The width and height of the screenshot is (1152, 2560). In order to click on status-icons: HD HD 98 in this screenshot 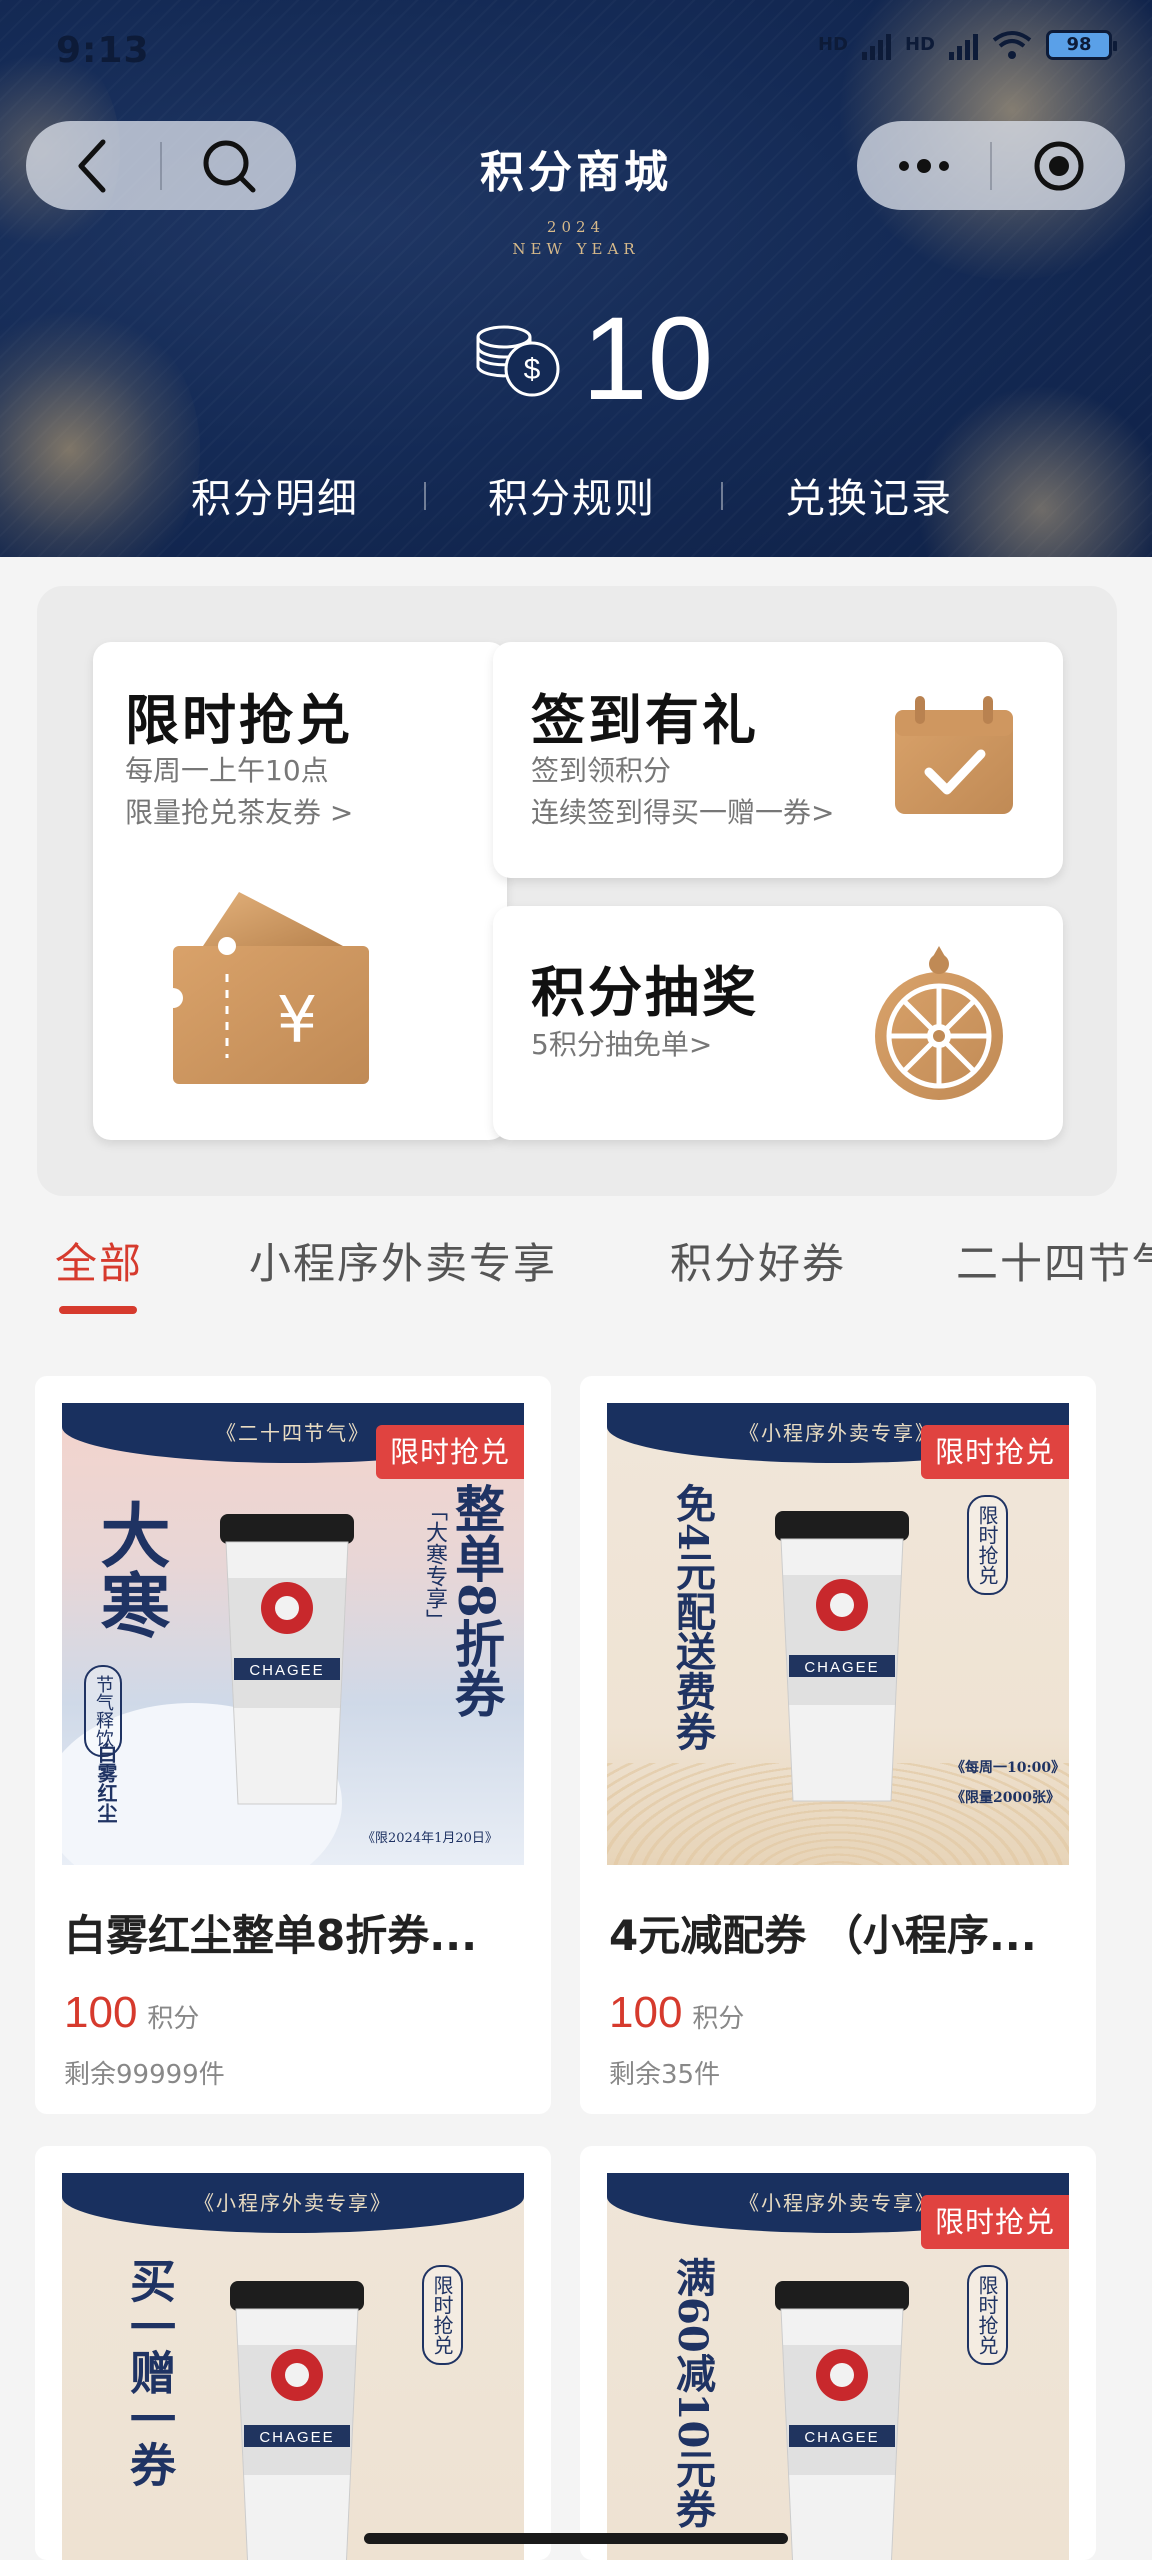, I will do `click(967, 45)`.